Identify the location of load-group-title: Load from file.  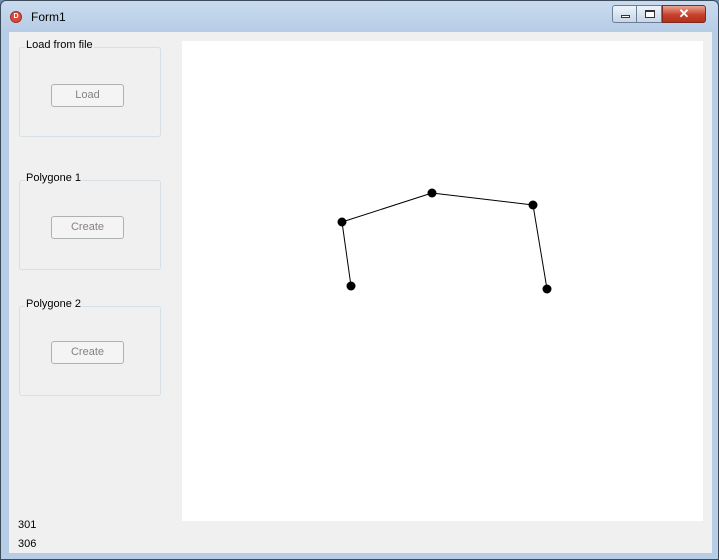
(59, 45).